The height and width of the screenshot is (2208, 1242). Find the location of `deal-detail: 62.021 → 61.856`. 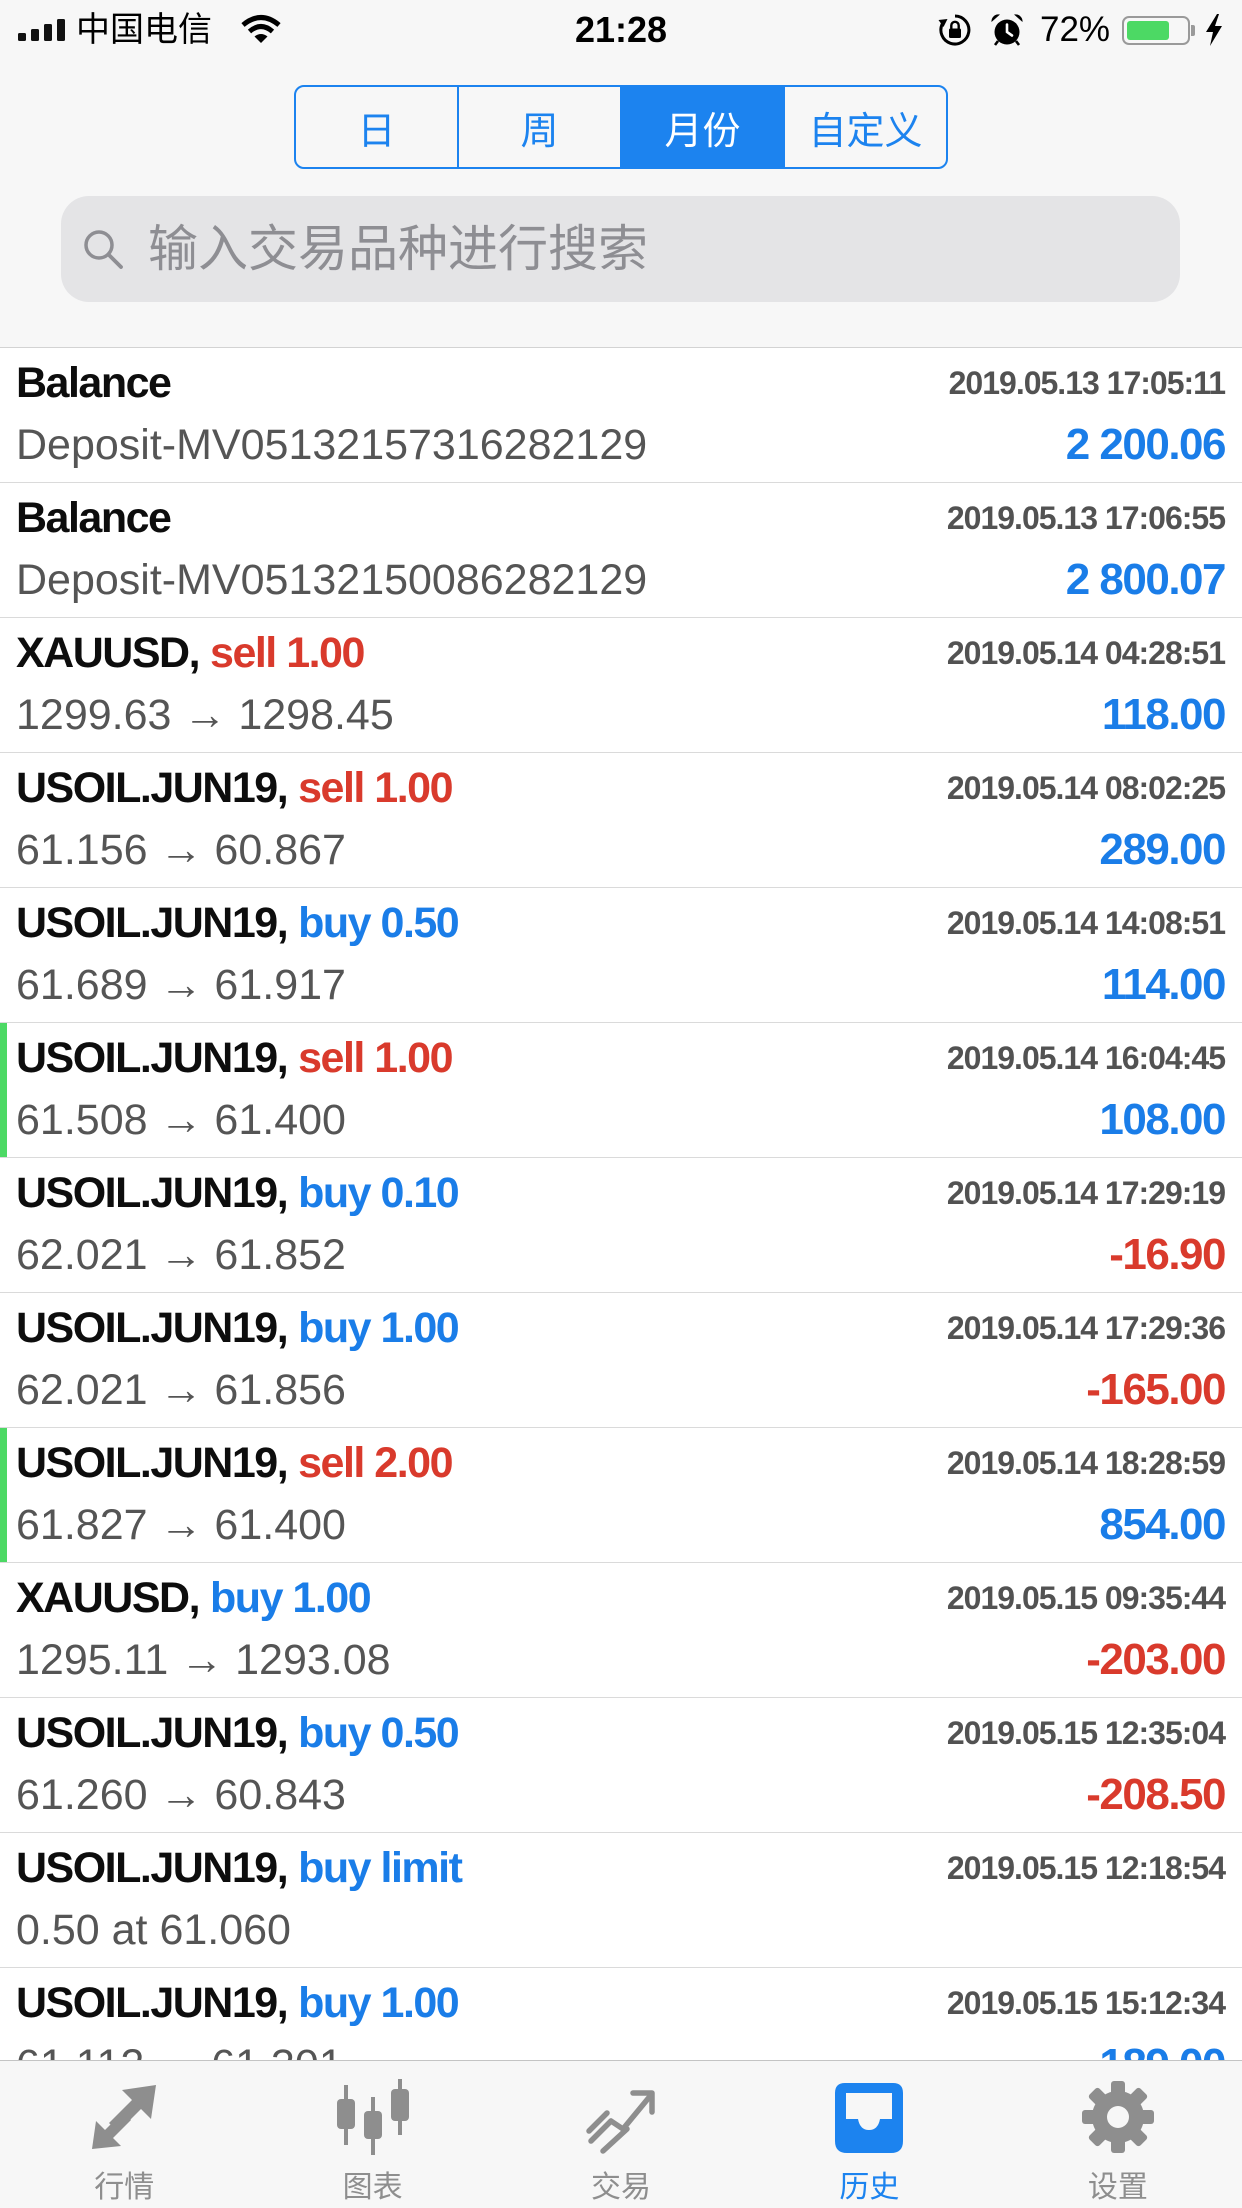

deal-detail: 62.021 → 61.856 is located at coordinates (181, 1390).